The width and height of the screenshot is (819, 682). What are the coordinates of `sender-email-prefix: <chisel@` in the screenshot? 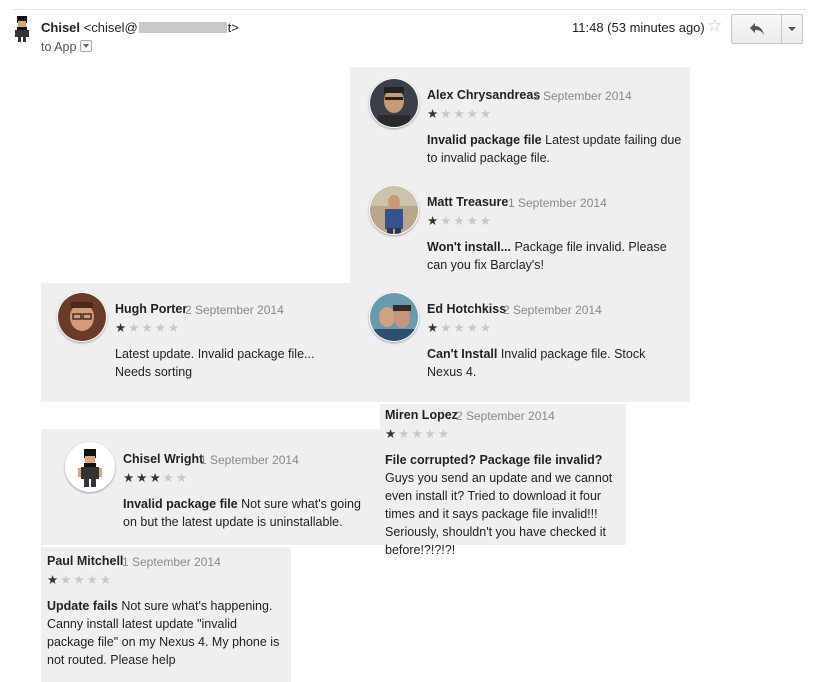 It's located at (110, 27).